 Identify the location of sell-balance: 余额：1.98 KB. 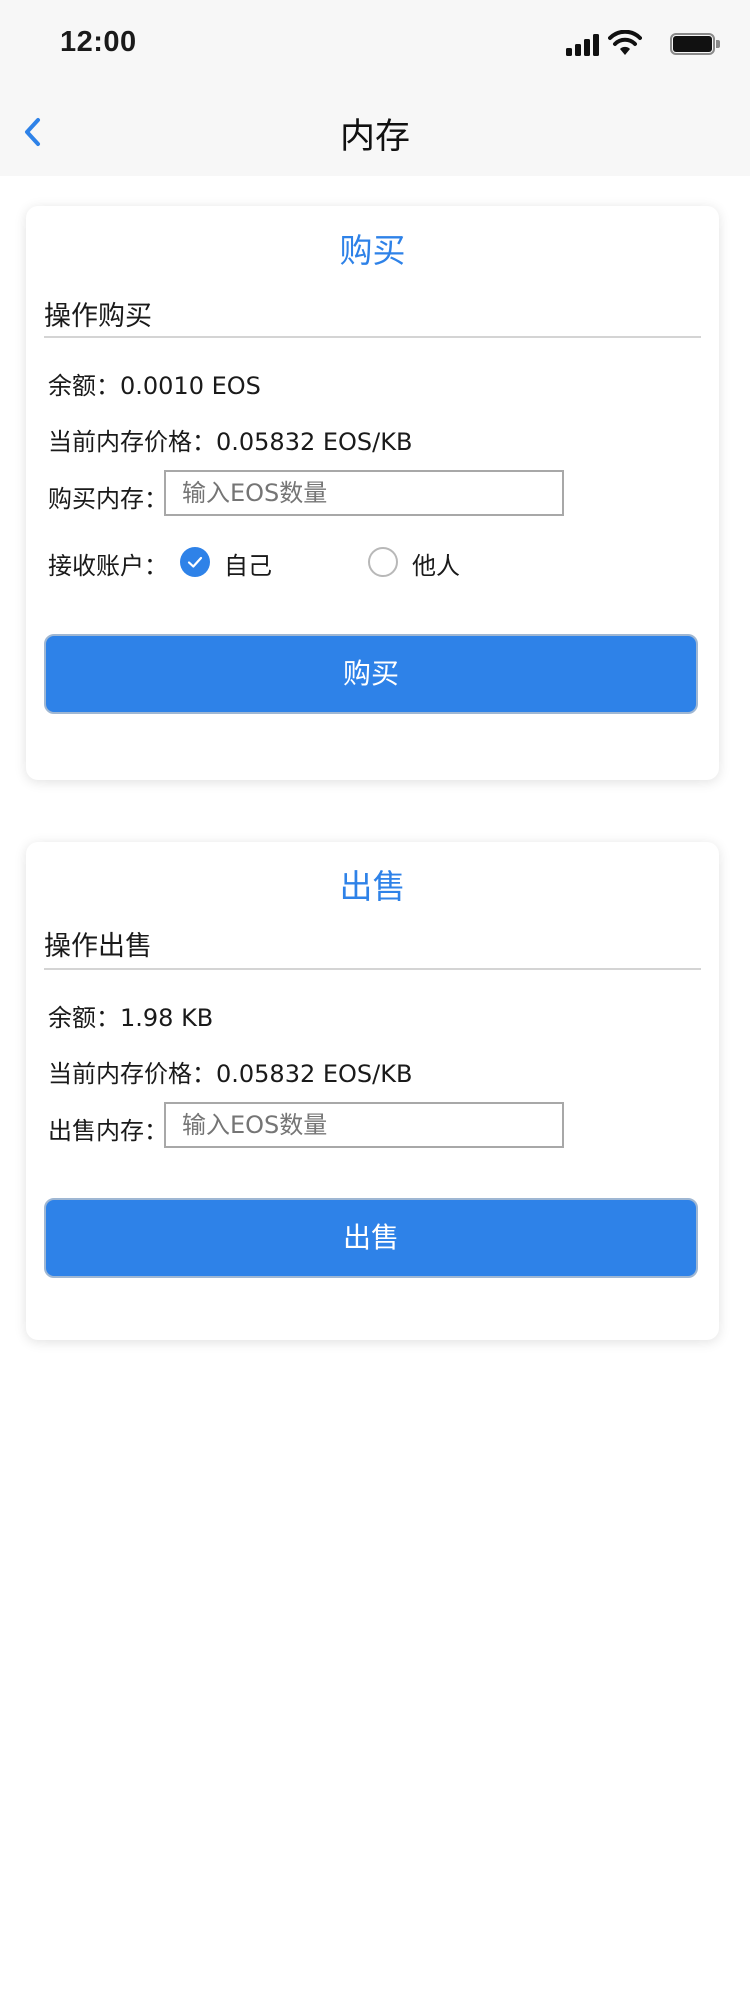
(131, 1018).